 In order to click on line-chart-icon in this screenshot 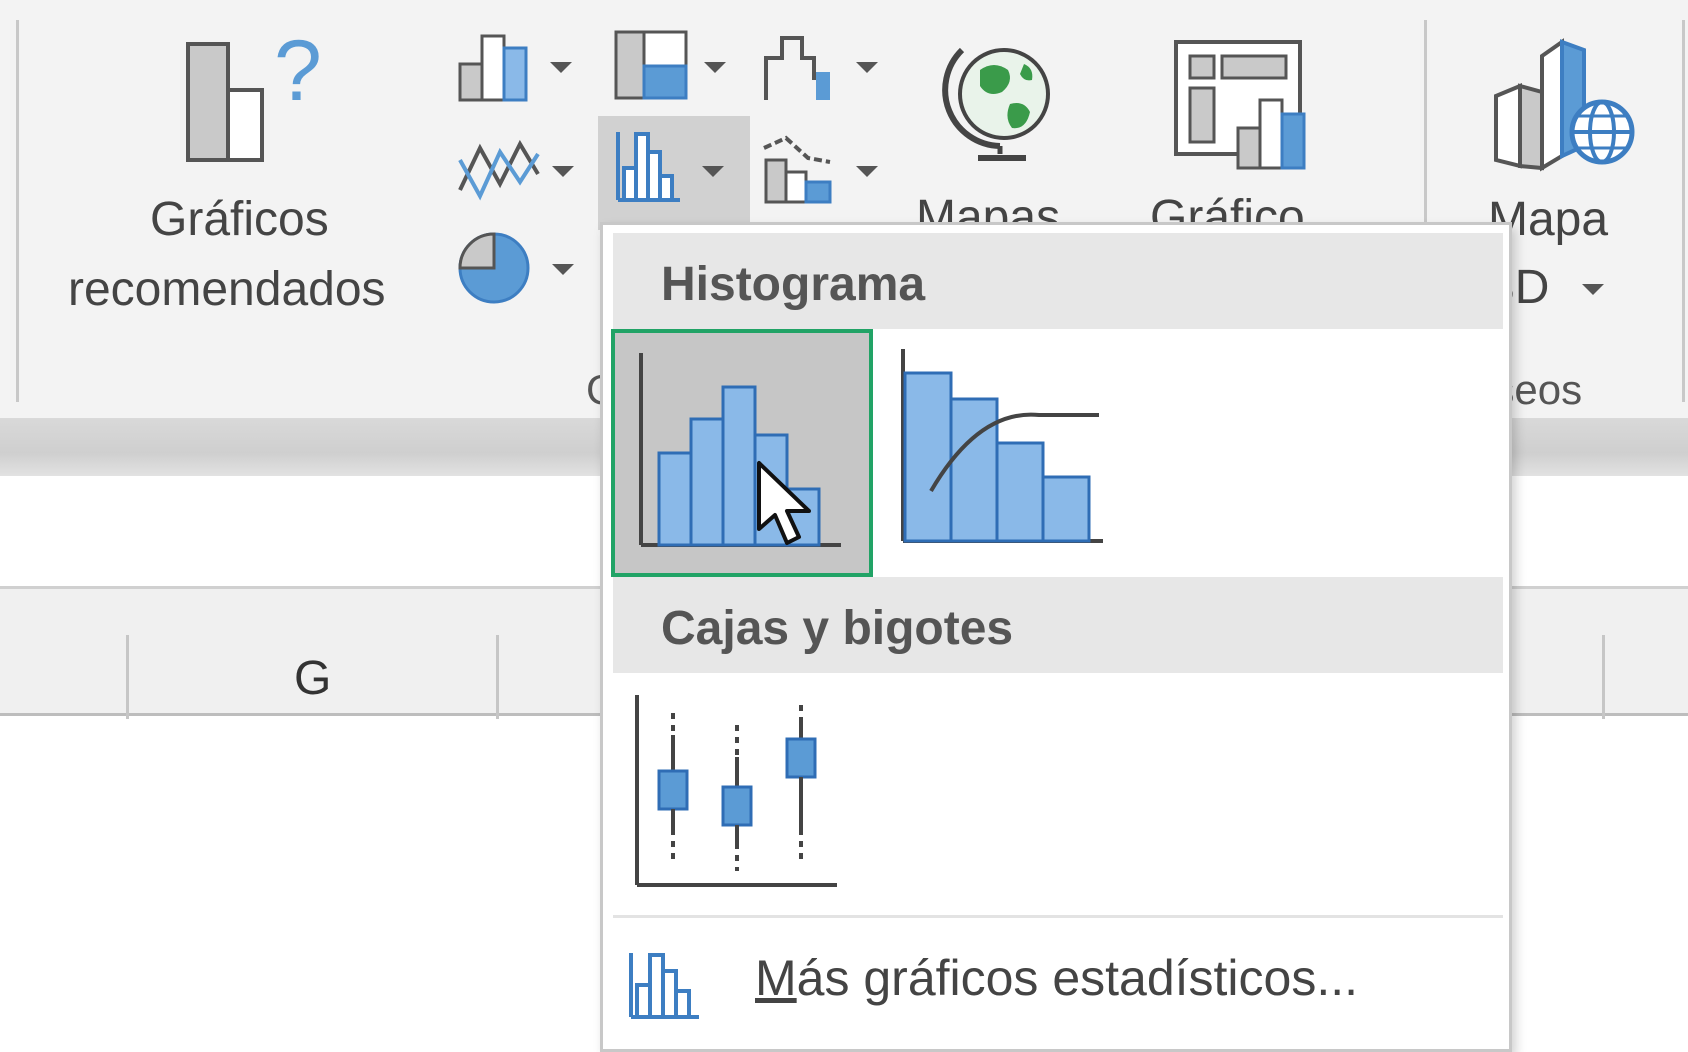, I will do `click(499, 170)`.